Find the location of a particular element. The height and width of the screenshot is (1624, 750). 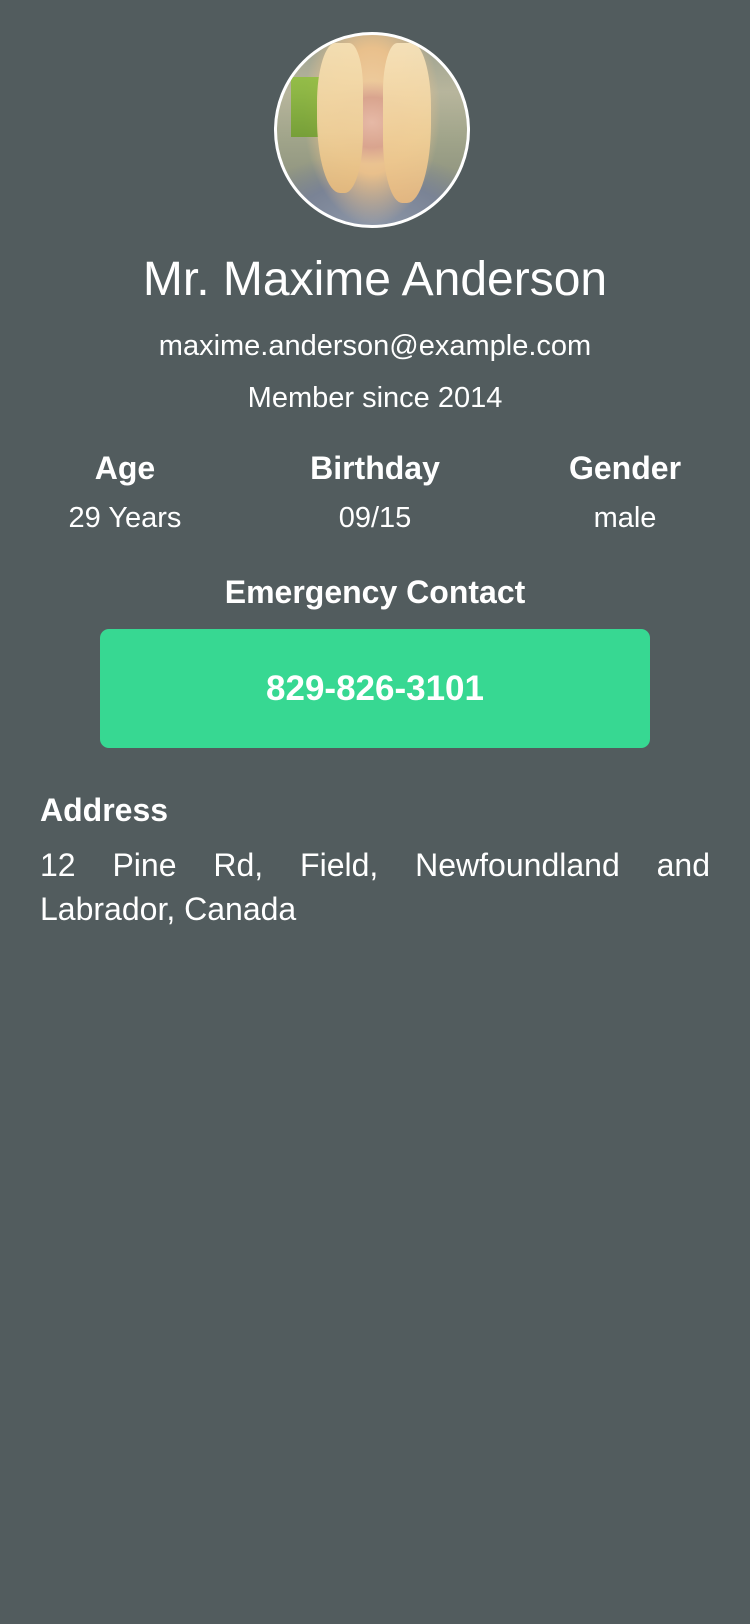

stat-value: 29 Years is located at coordinates (125, 518).